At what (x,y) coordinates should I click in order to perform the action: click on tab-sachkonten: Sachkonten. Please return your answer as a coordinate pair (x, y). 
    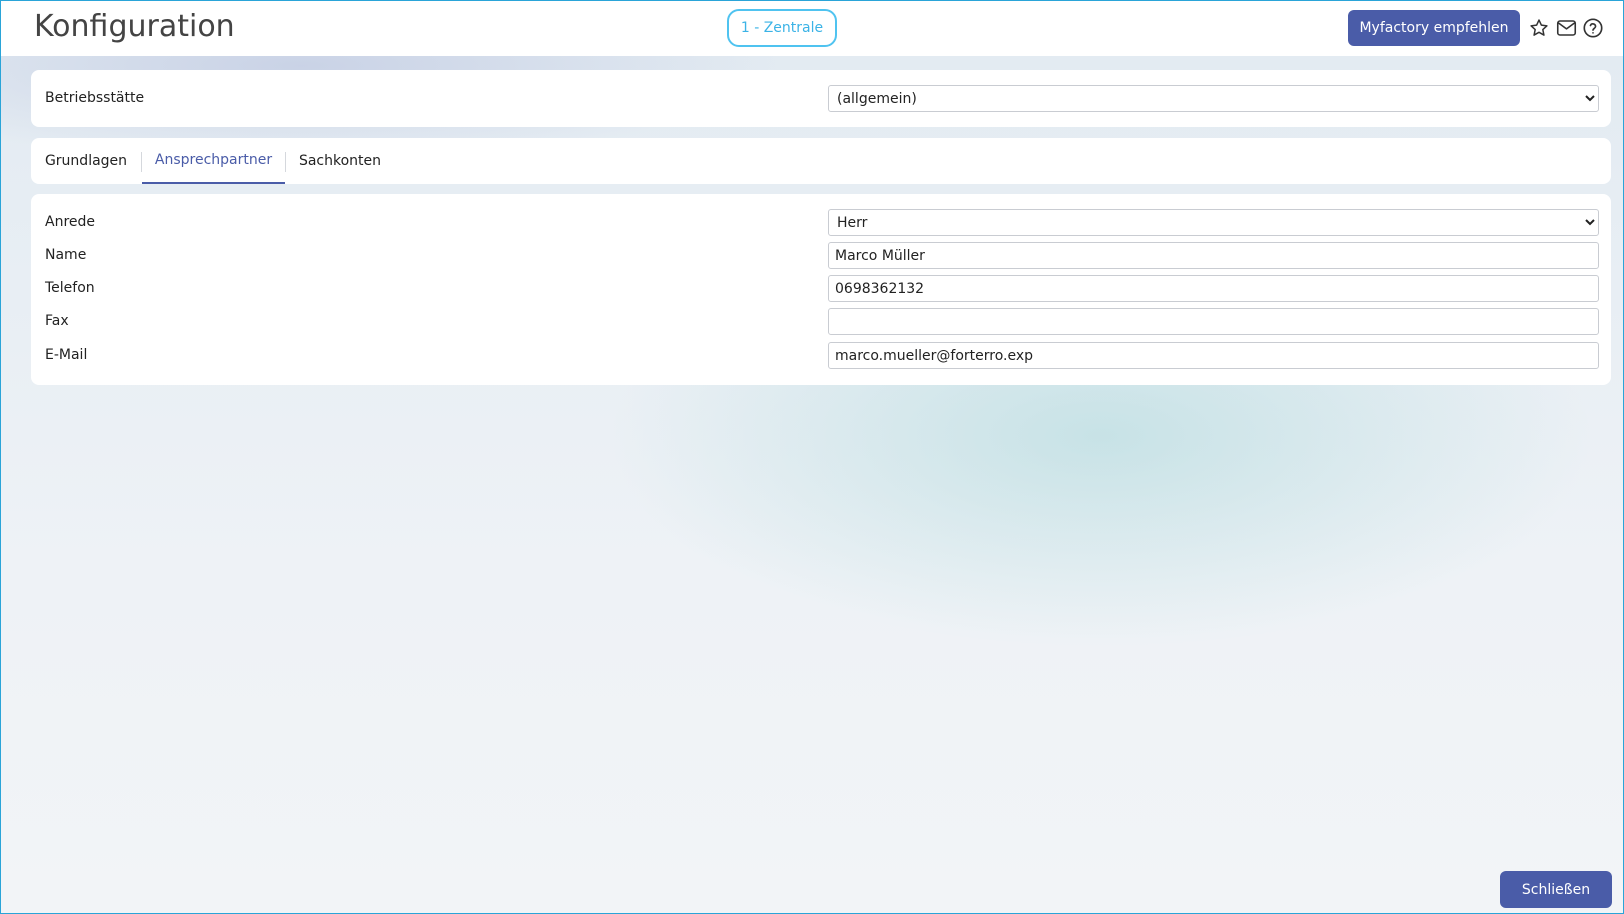
    Looking at the image, I should click on (340, 161).